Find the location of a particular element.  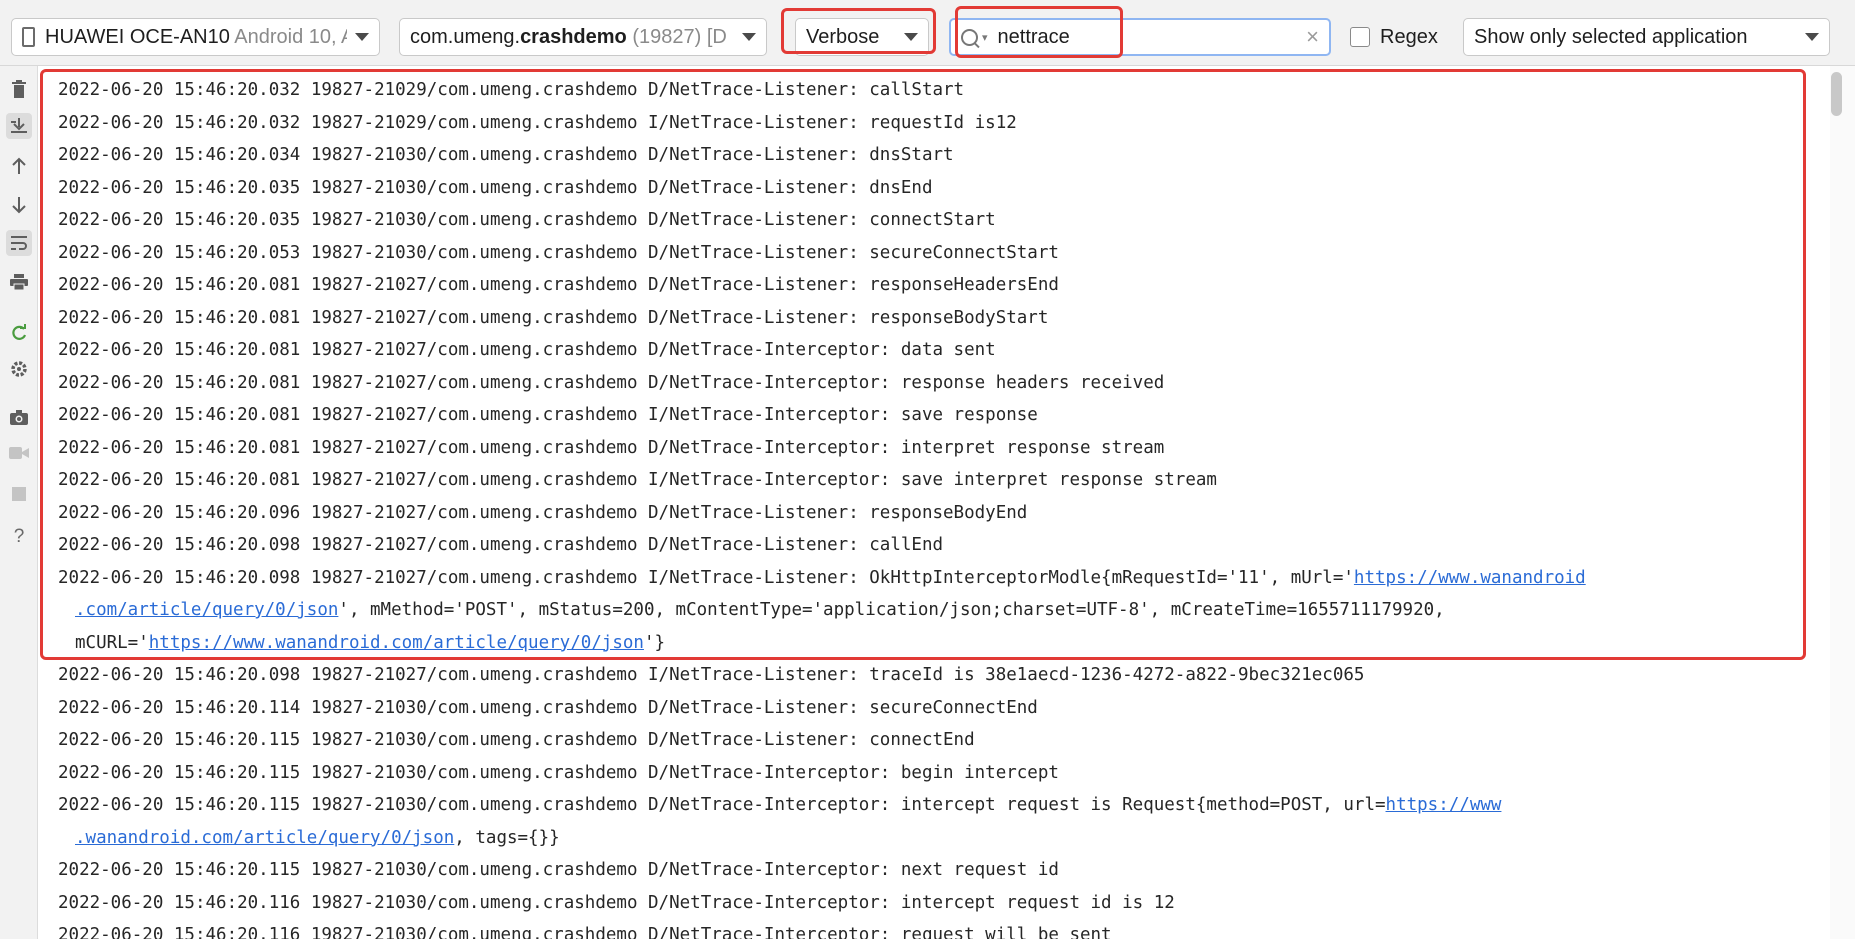

filter-value: Show only selected application is located at coordinates (1611, 36).